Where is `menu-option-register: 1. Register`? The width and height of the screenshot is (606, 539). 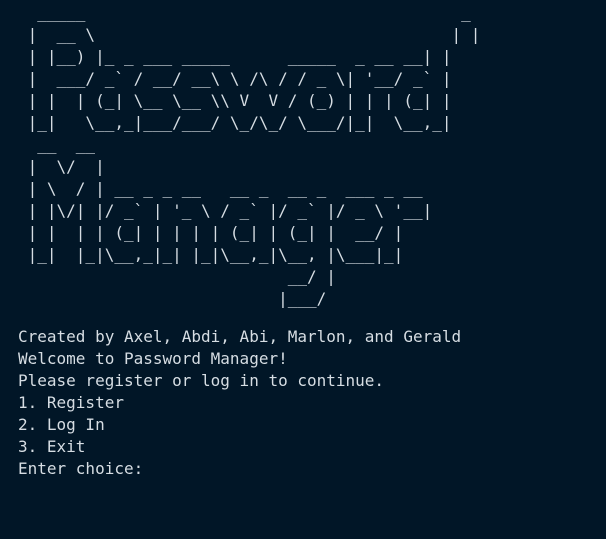
menu-option-register: 1. Register is located at coordinates (71, 402).